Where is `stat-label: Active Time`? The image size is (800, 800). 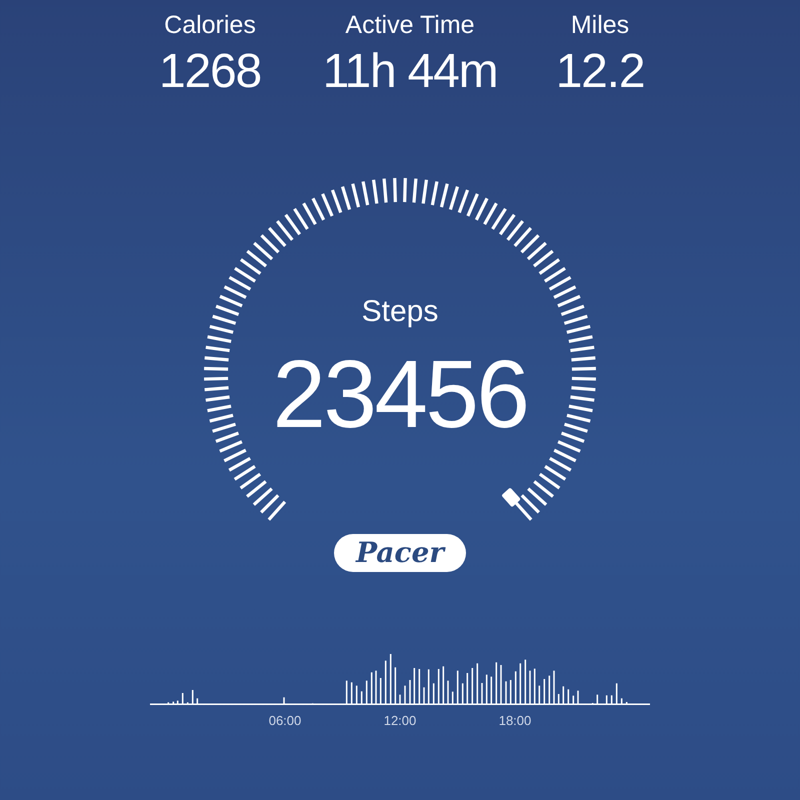
stat-label: Active Time is located at coordinates (410, 25).